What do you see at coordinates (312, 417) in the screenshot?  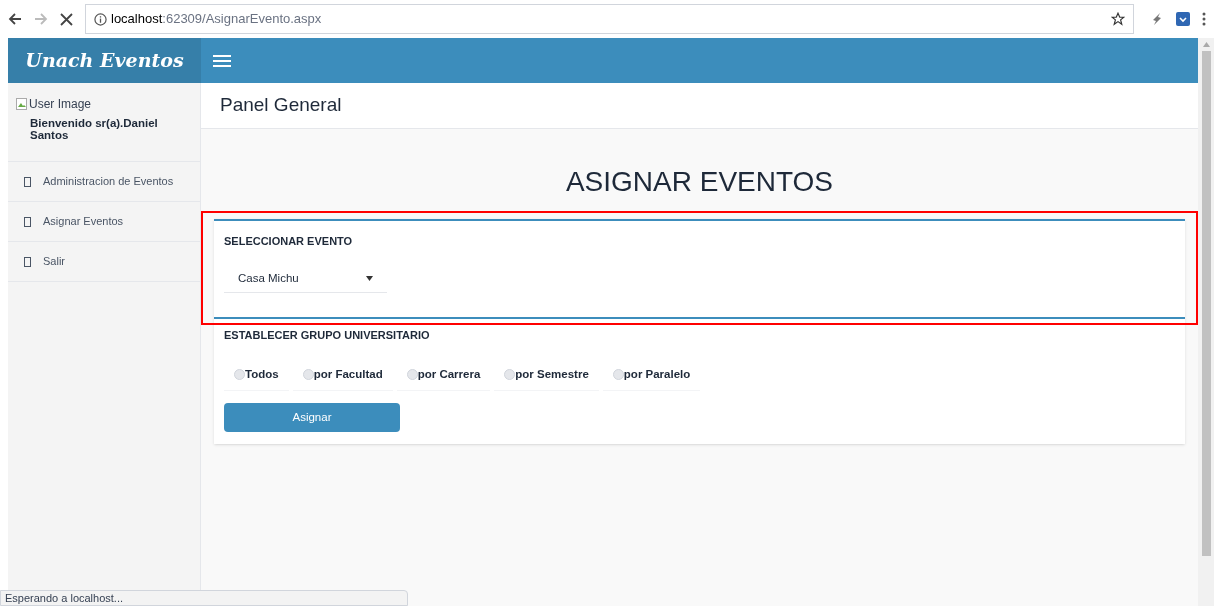 I see `assign-button: Asignar` at bounding box center [312, 417].